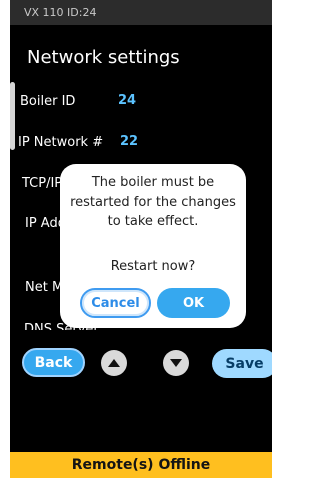 The width and height of the screenshot is (320, 478). I want to click on status-text: Remote(s) Offline, so click(141, 465).